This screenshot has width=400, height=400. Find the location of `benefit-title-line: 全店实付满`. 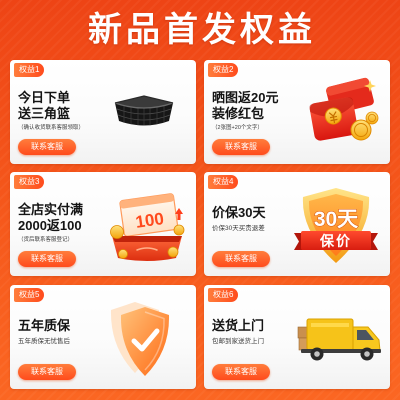

benefit-title-line: 全店实付满 is located at coordinates (51, 209).